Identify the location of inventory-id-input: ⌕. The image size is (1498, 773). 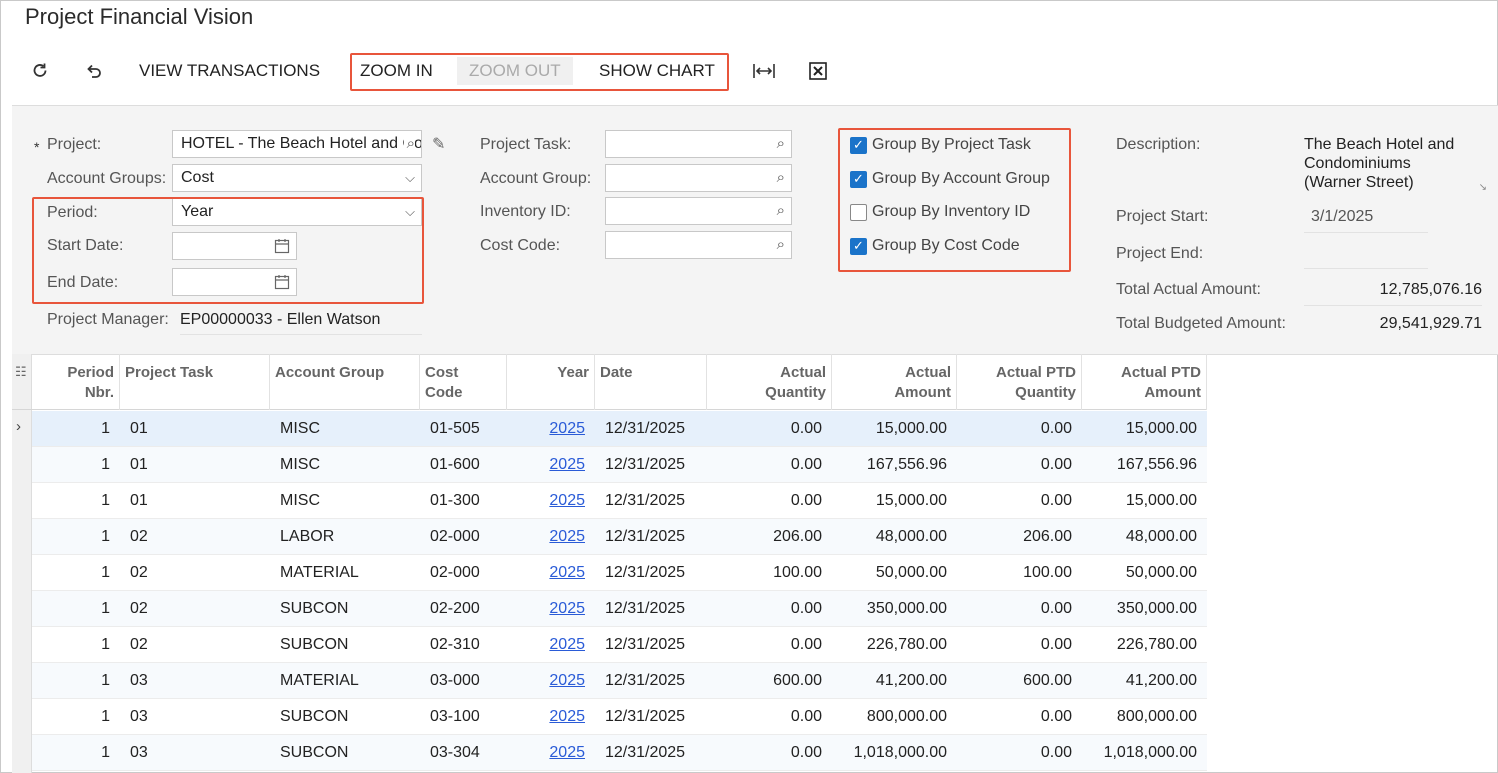
(698, 211).